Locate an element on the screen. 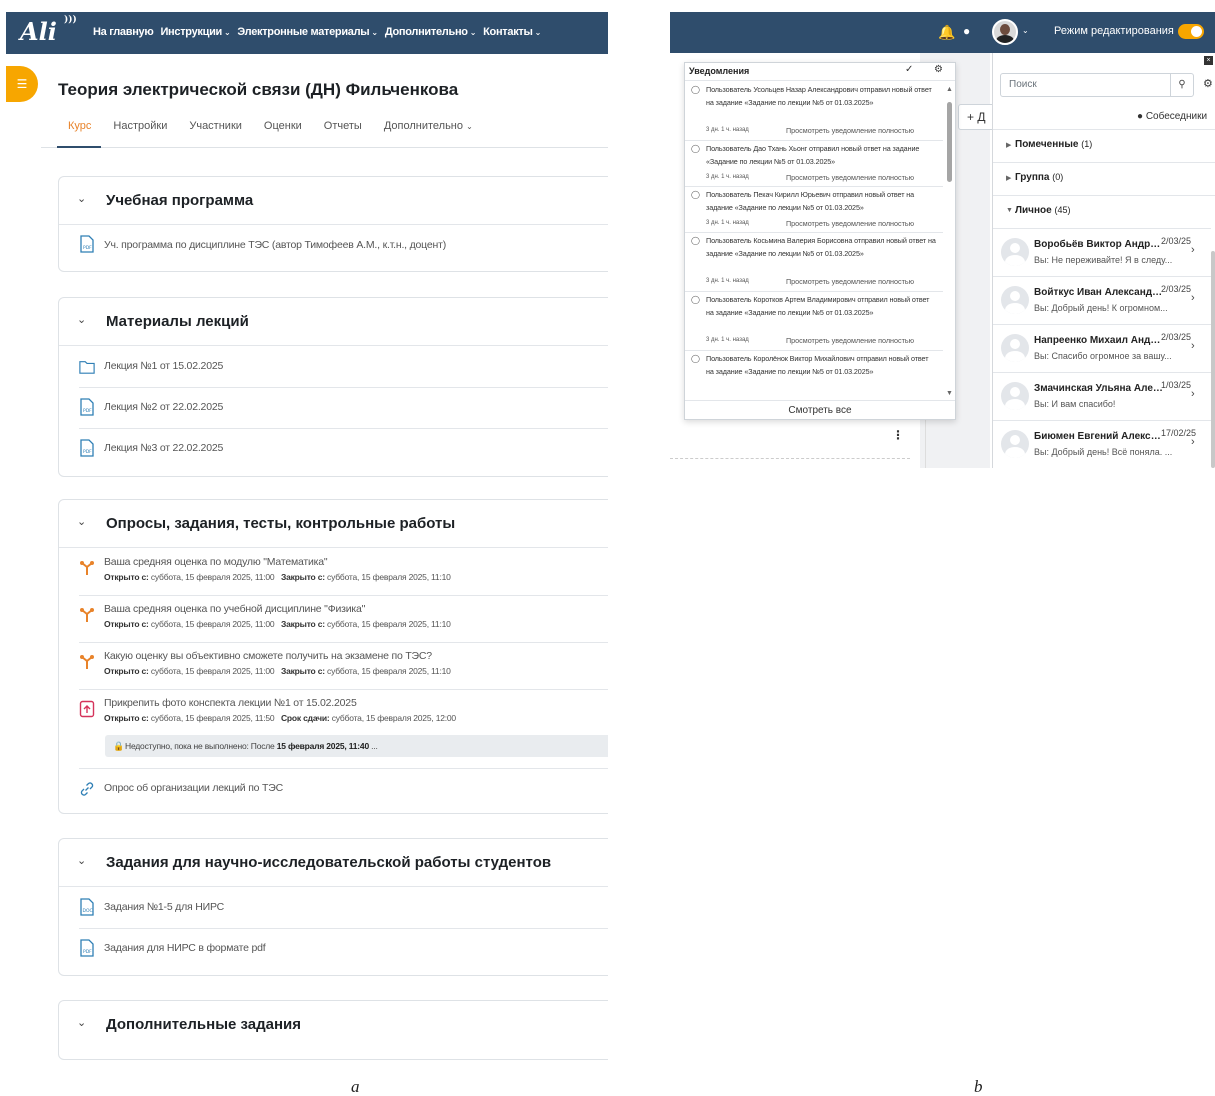 The image size is (1215, 1096). section-header: ⌄ Дополнительные задания is located at coordinates (333, 1025).